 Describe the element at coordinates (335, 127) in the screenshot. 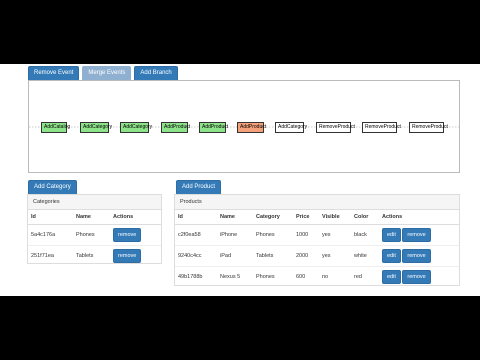

I see `graph-node-remove-product-1: RemoveProduct` at that location.